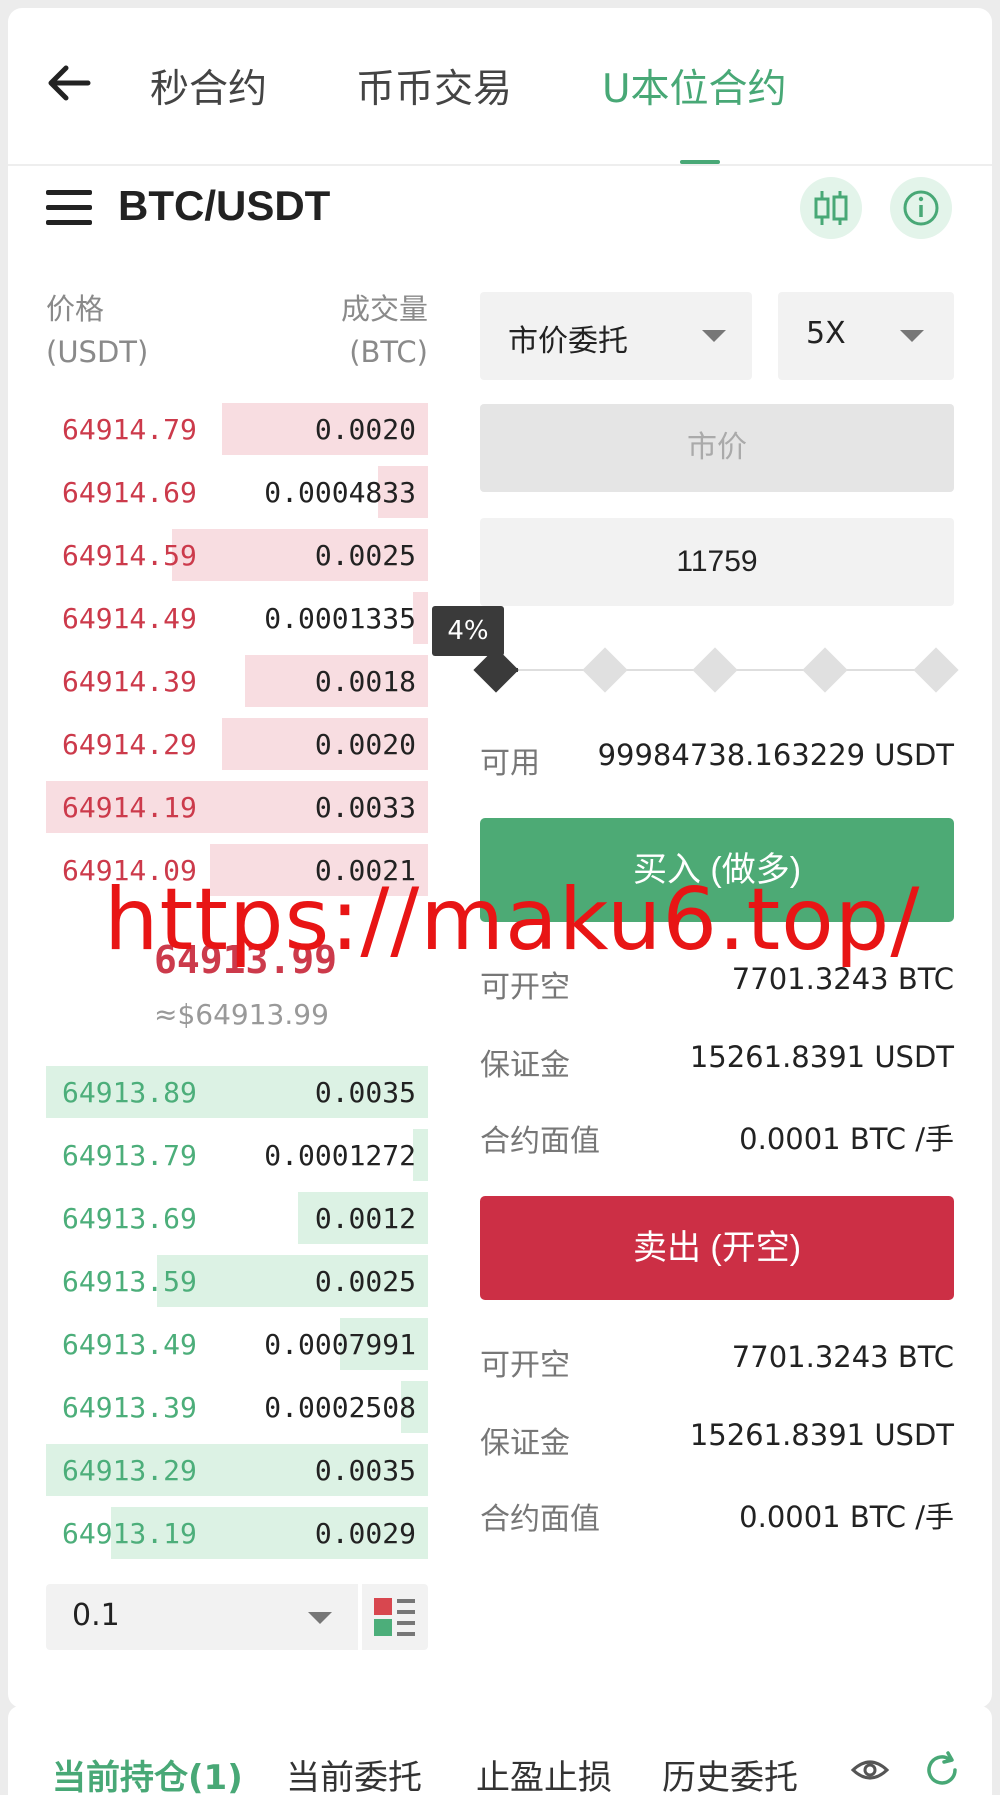  I want to click on bid-qty: 0.0012, so click(365, 1218).